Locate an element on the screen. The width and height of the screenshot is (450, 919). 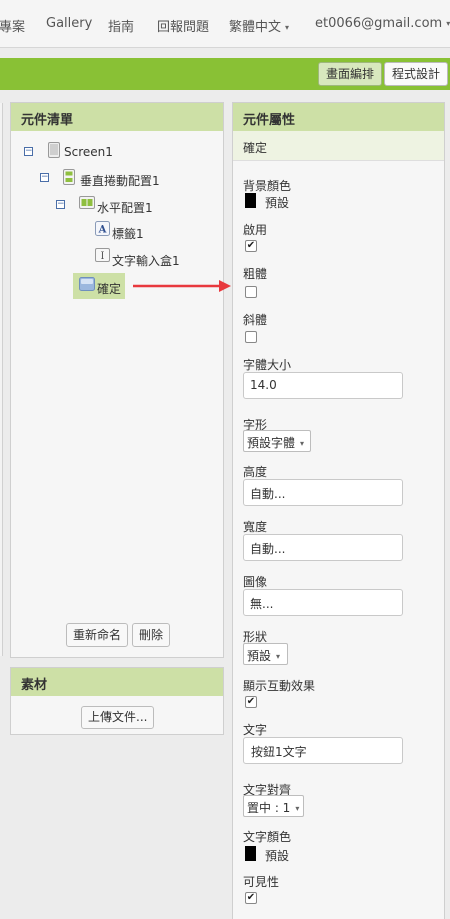
font-family-value: 預設字體 is located at coordinates (271, 443).